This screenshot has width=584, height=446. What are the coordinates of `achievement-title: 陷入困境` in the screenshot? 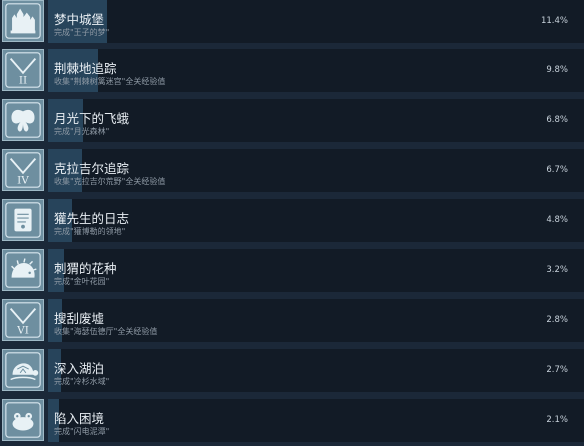 It's located at (79, 418).